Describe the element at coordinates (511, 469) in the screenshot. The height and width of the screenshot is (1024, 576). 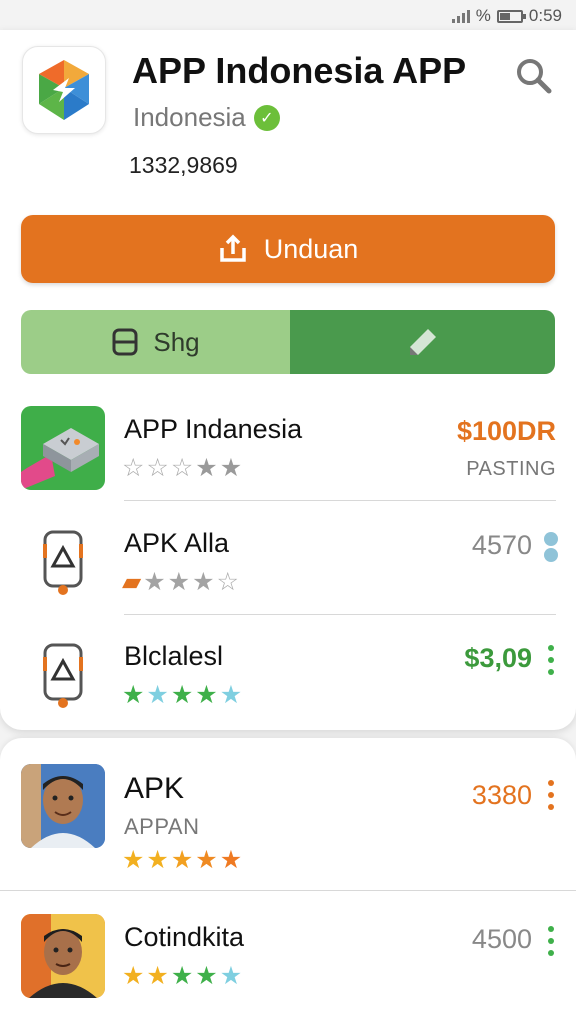
I see `row-status: PASTING` at that location.